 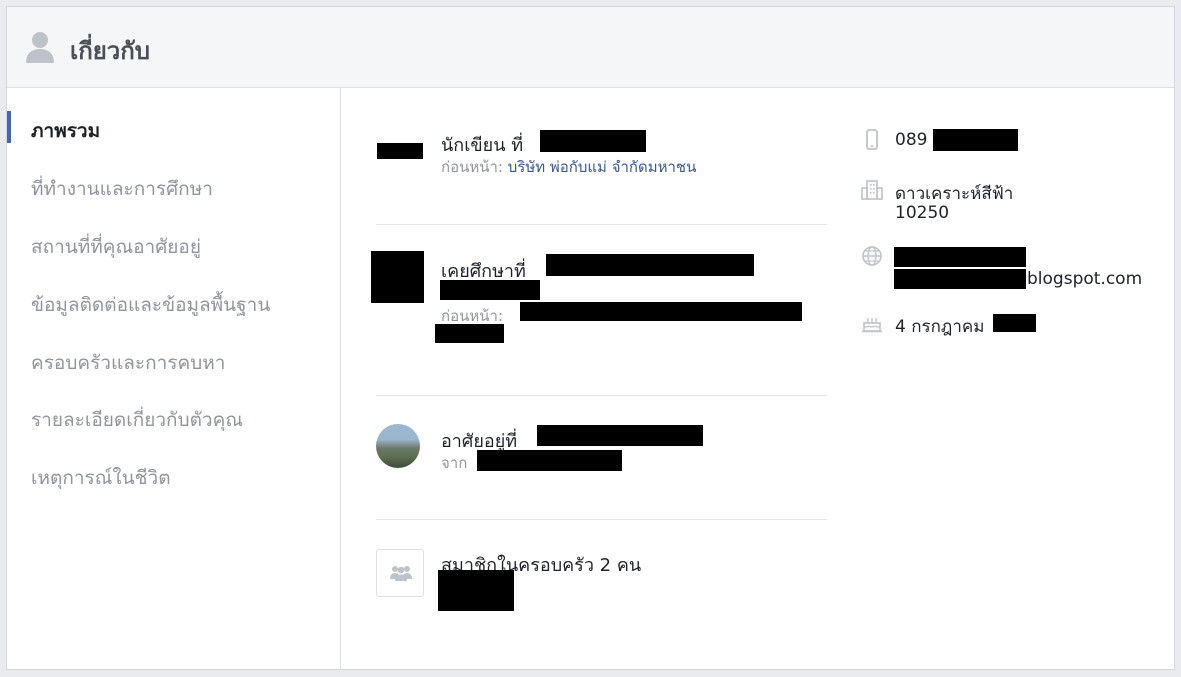 What do you see at coordinates (590, 47) in the screenshot?
I see `about-header: เกี่ยวกับ` at bounding box center [590, 47].